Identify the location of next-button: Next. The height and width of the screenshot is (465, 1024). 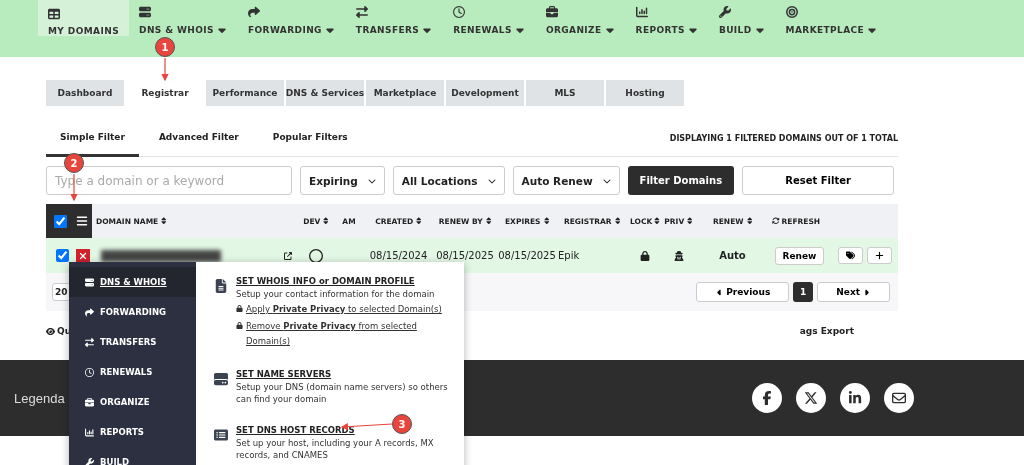
(853, 292).